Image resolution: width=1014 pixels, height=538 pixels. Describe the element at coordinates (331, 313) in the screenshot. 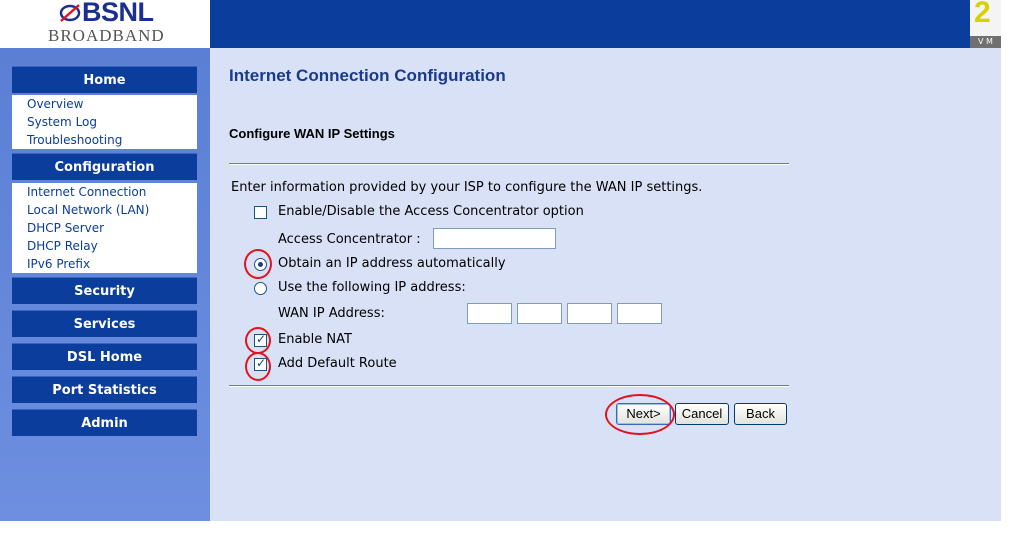

I see `wan-ip-label: WAN IP Address:` at that location.